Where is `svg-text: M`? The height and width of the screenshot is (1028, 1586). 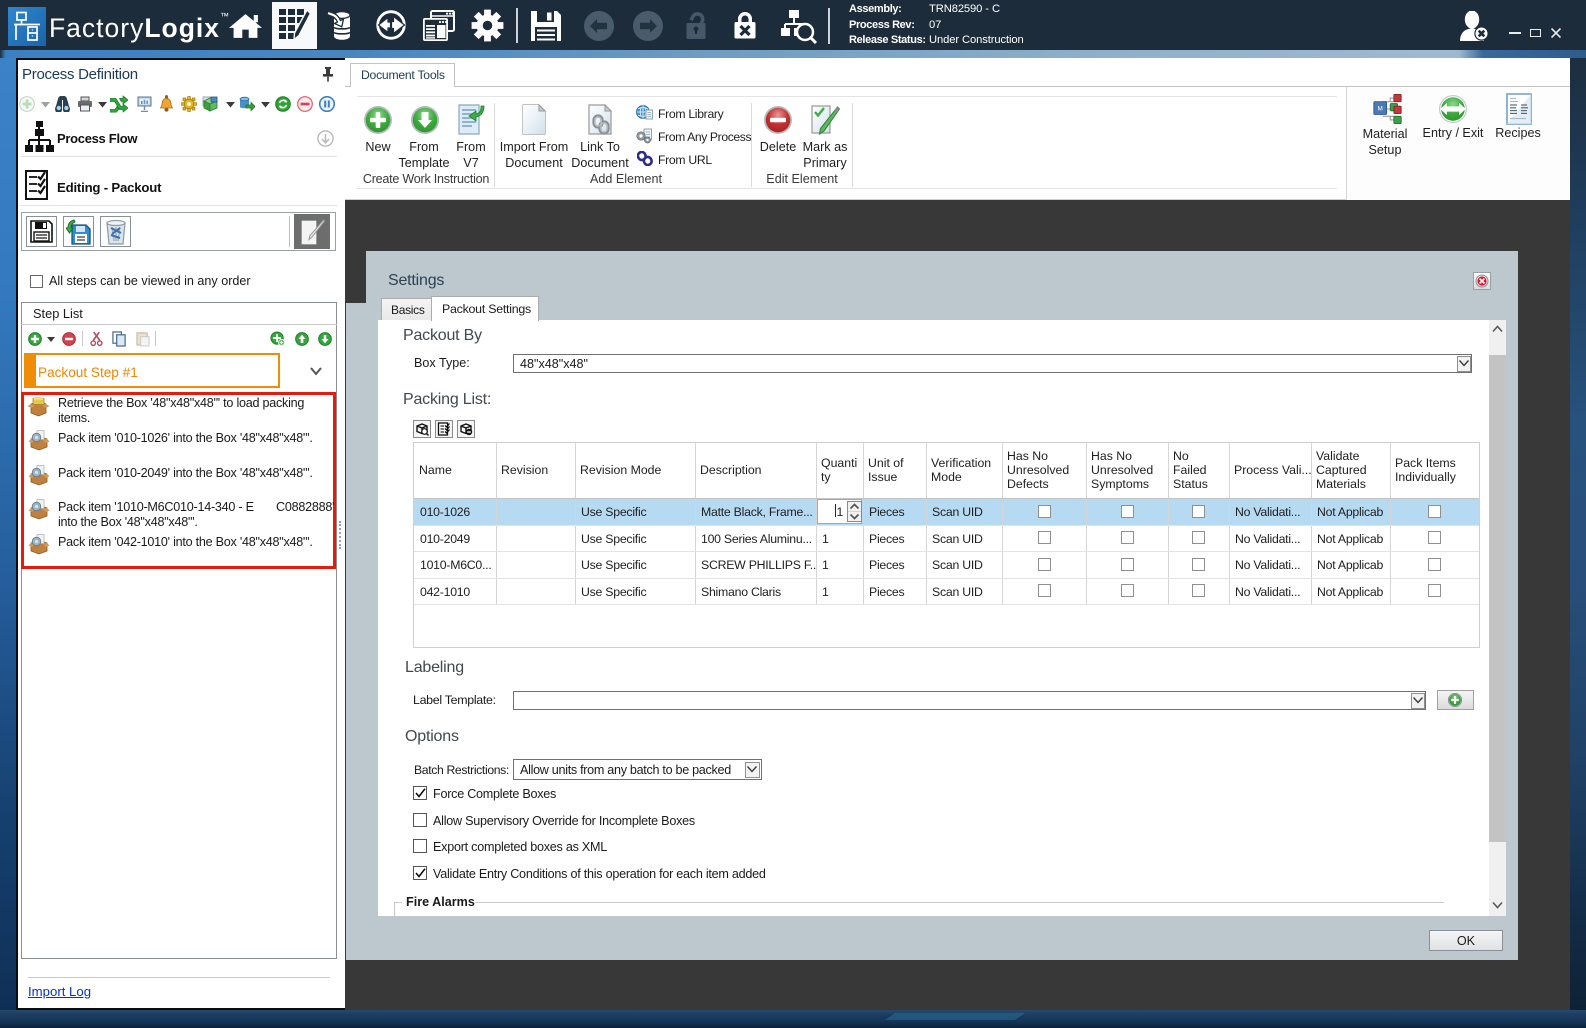
svg-text: M is located at coordinates (1380, 108).